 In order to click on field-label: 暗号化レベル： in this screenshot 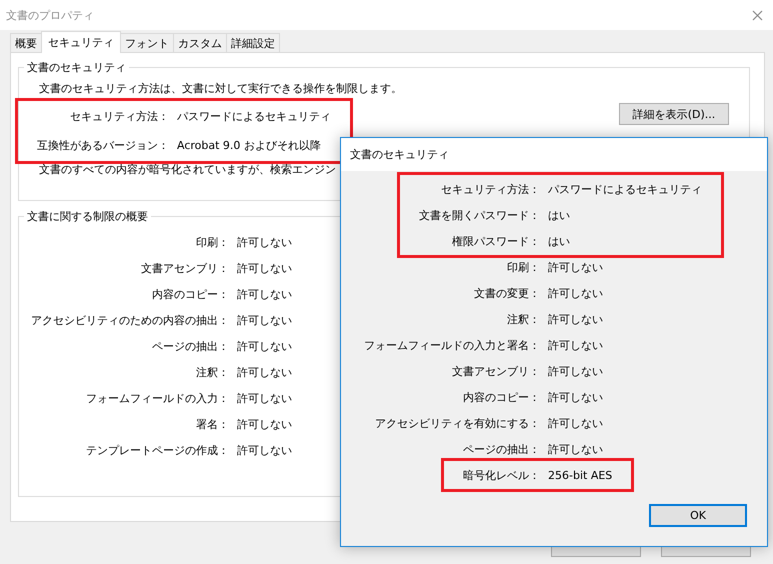, I will do `click(501, 475)`.